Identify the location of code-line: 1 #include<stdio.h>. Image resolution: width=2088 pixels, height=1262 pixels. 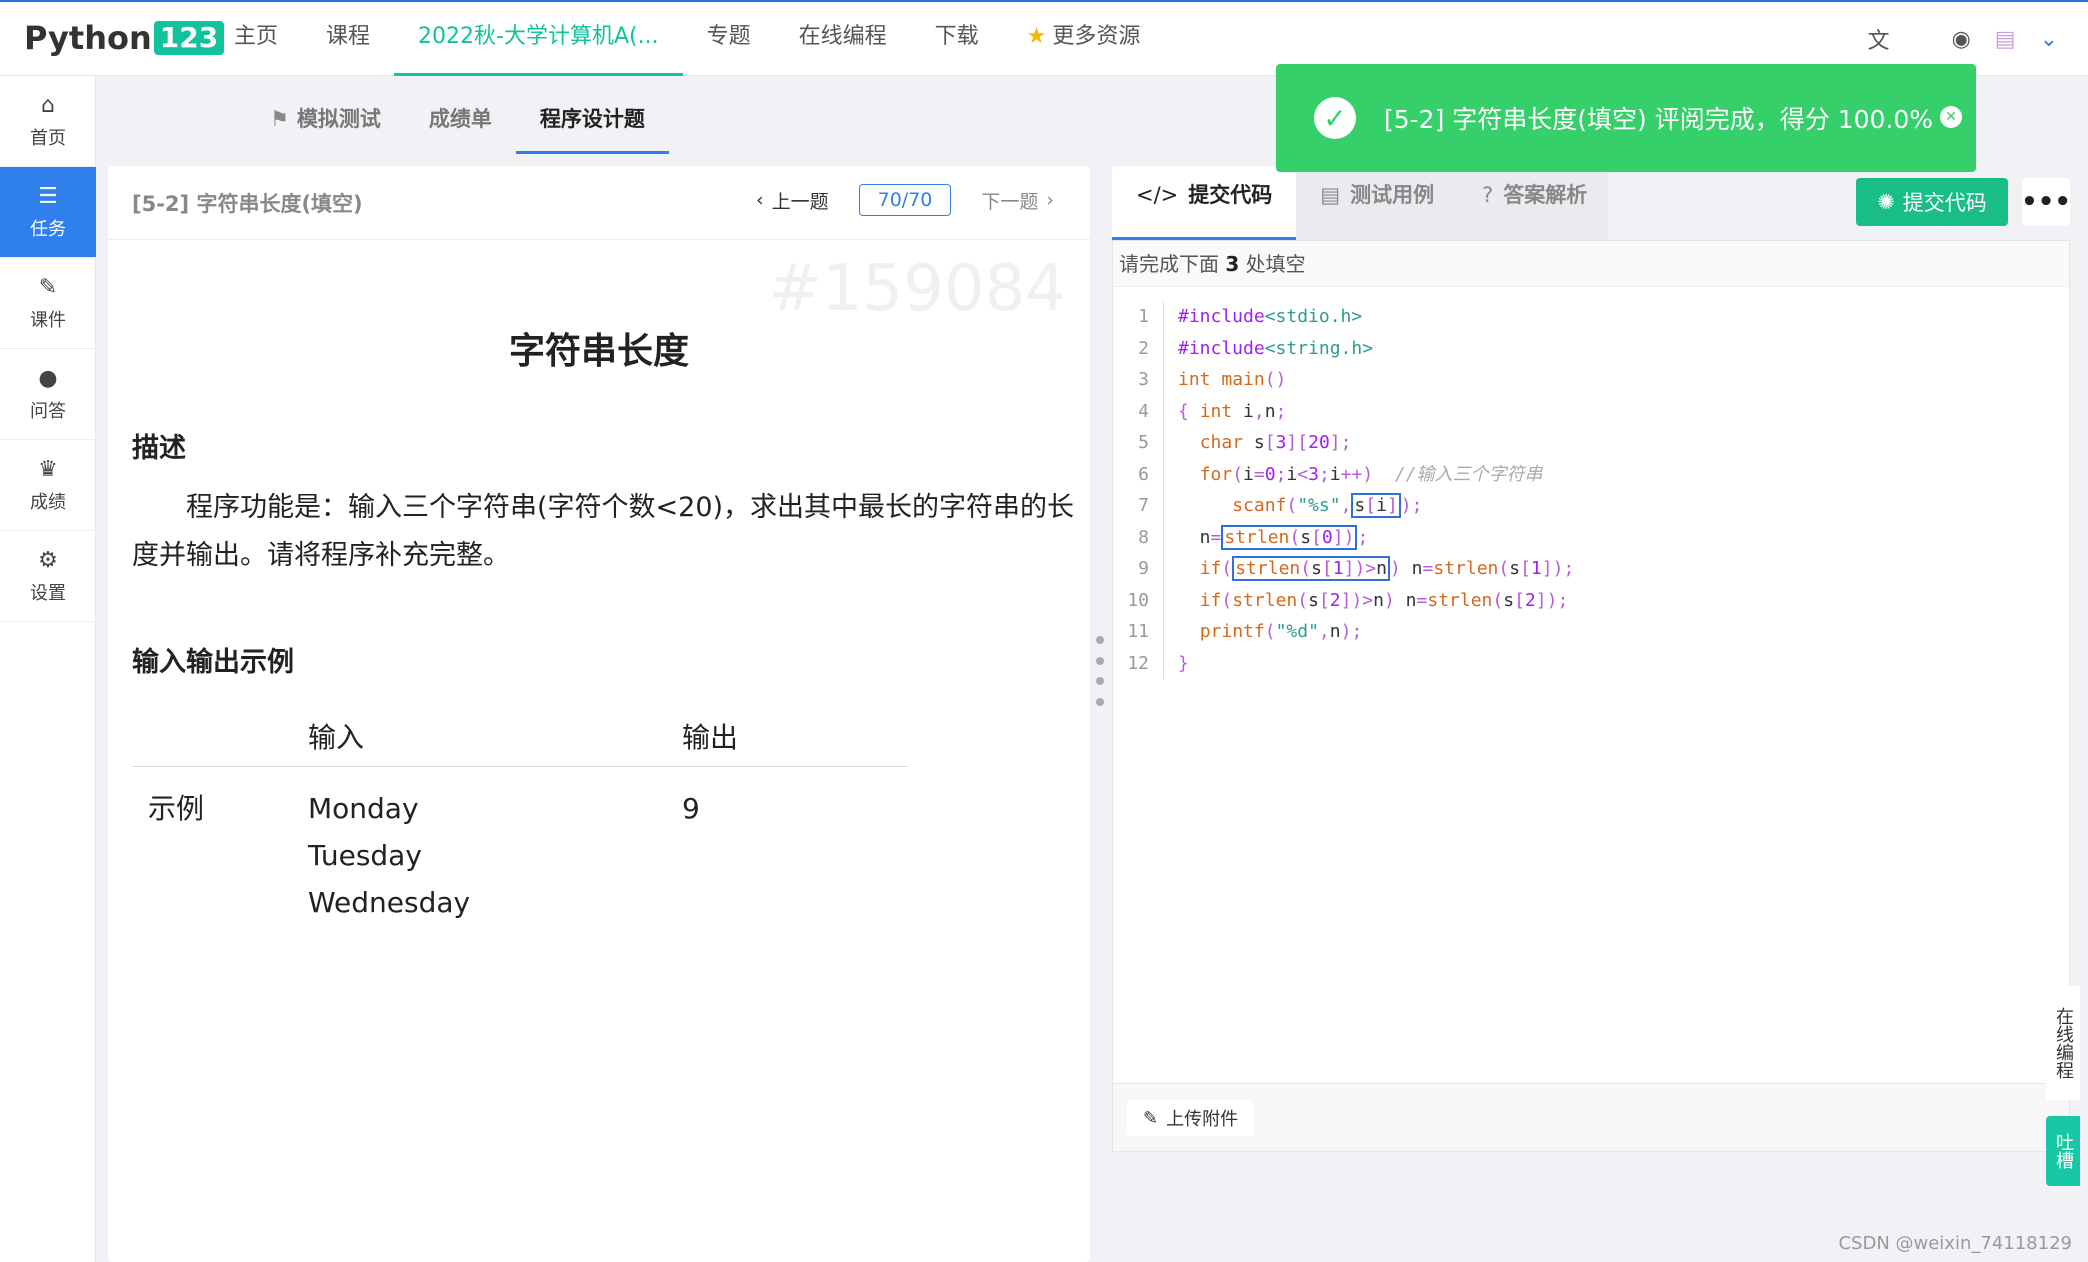
(1591, 317).